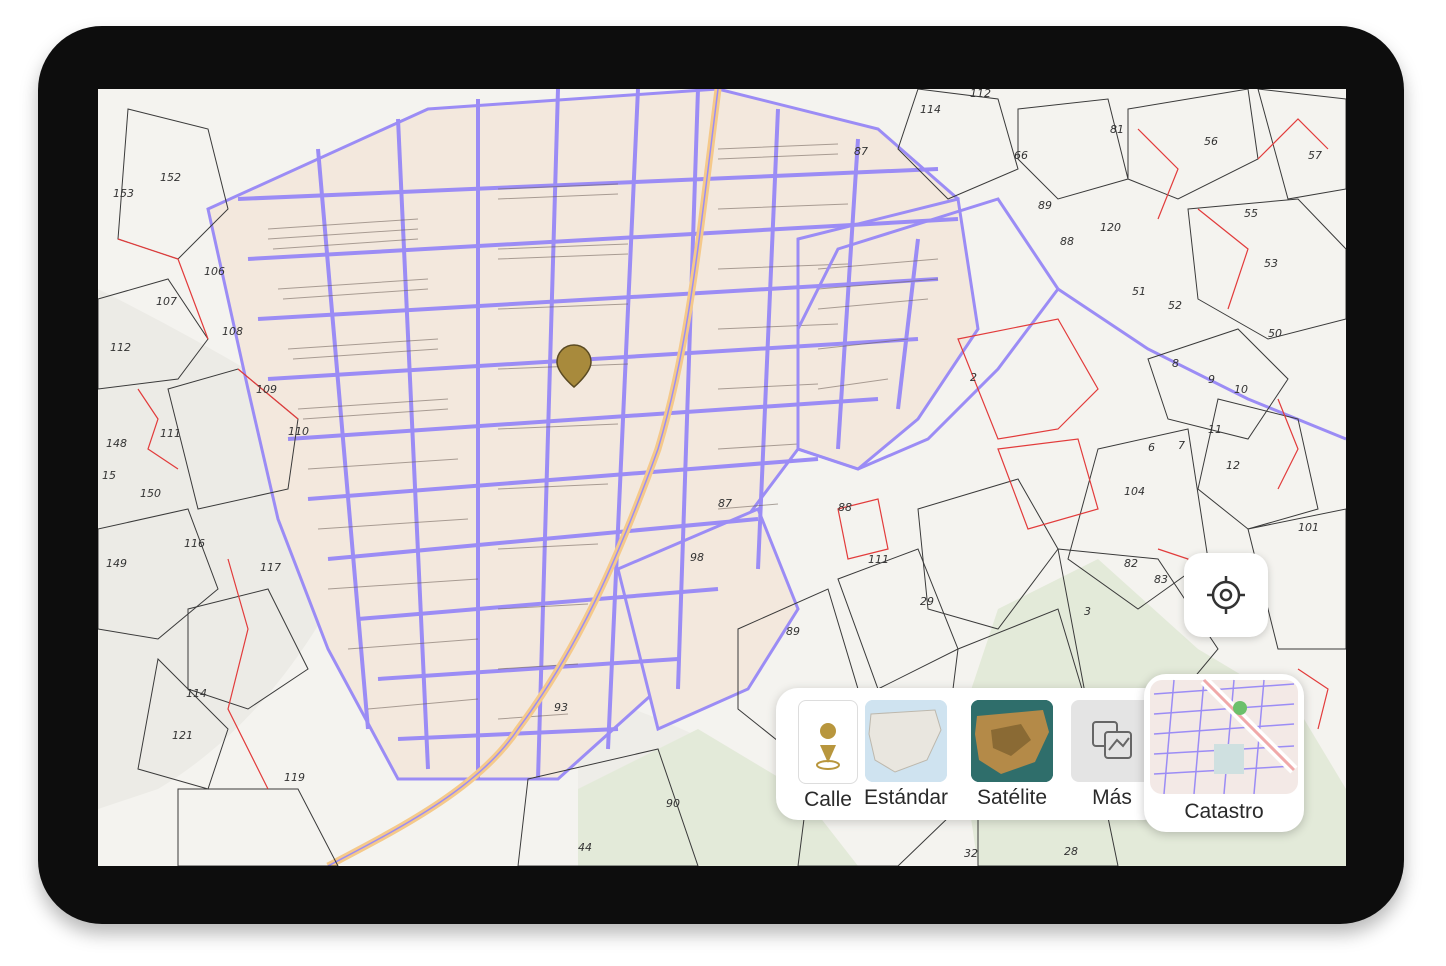  I want to click on cadastre-map-thumbnail, so click(1224, 735).